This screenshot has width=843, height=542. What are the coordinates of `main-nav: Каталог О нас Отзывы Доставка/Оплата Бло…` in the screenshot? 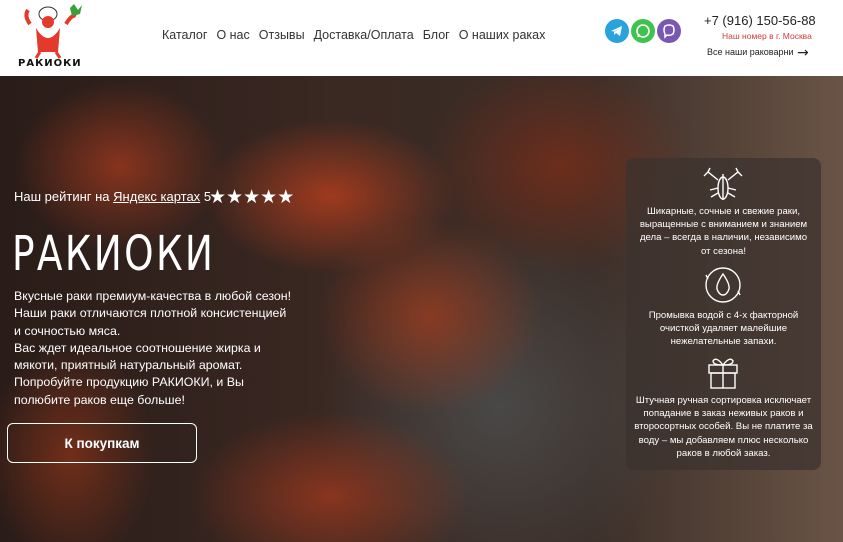 It's located at (358, 35).